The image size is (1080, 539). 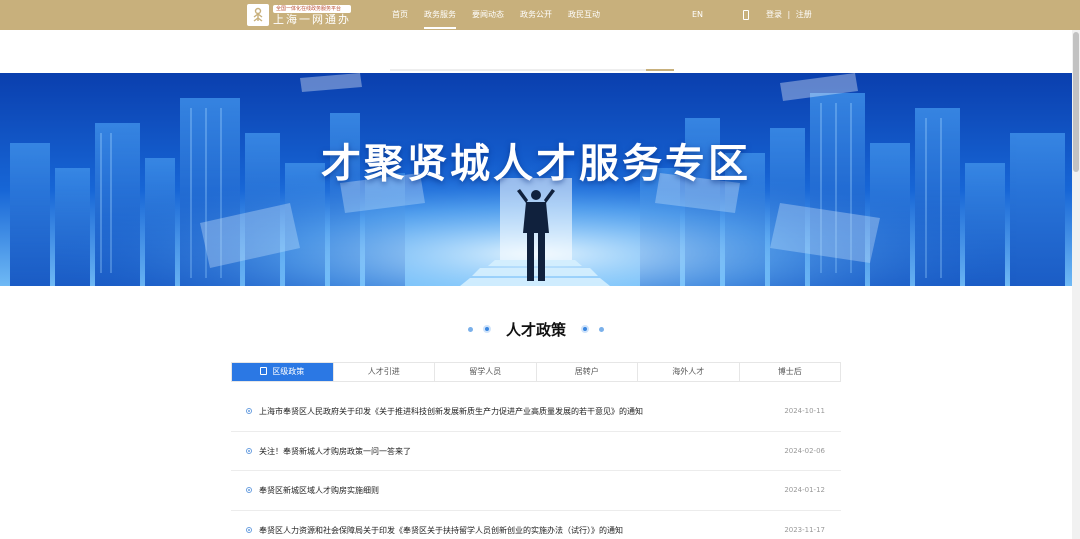 What do you see at coordinates (488, 15) in the screenshot?
I see `nav-news: 要闻动态` at bounding box center [488, 15].